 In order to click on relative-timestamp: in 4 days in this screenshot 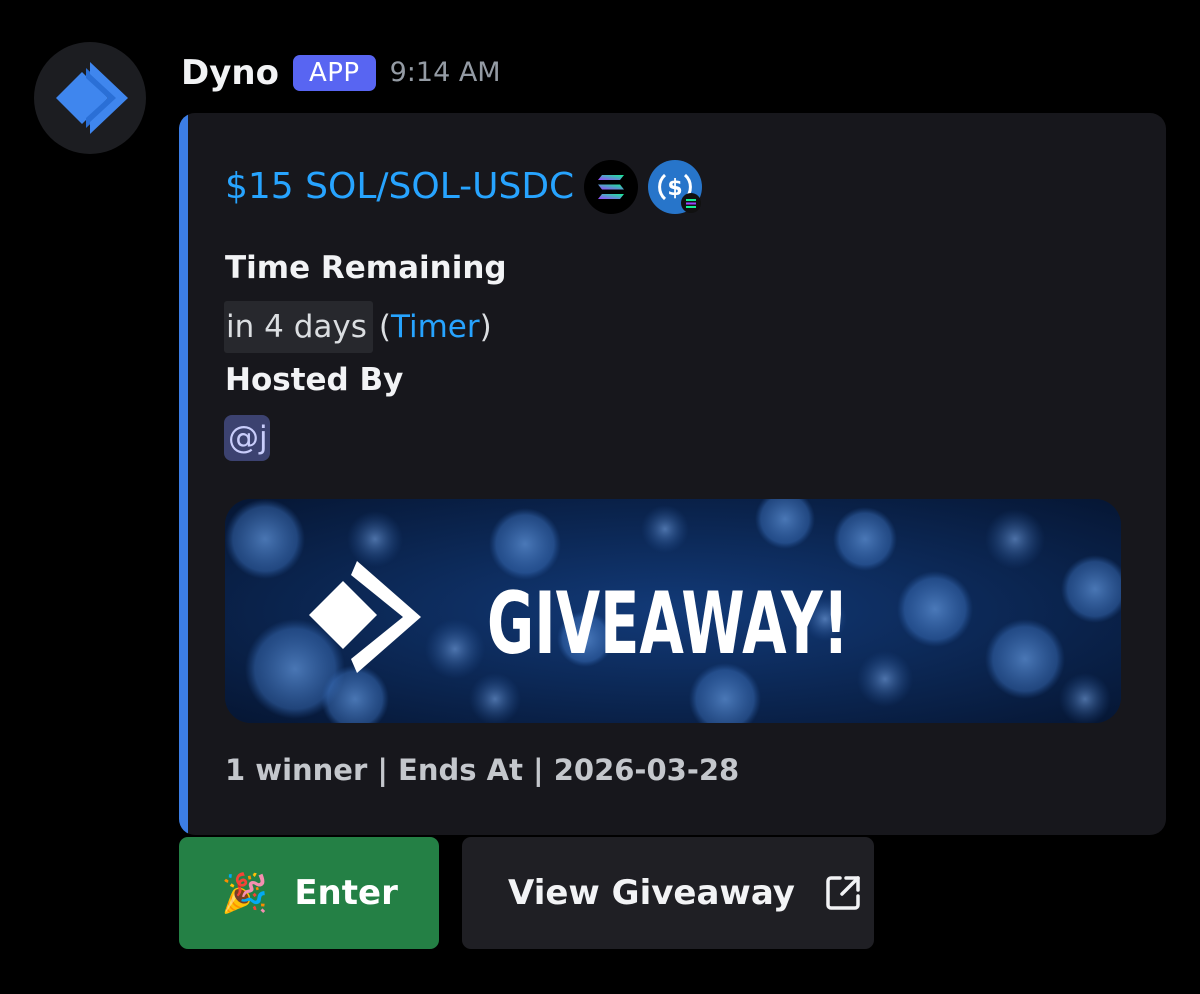, I will do `click(298, 327)`.